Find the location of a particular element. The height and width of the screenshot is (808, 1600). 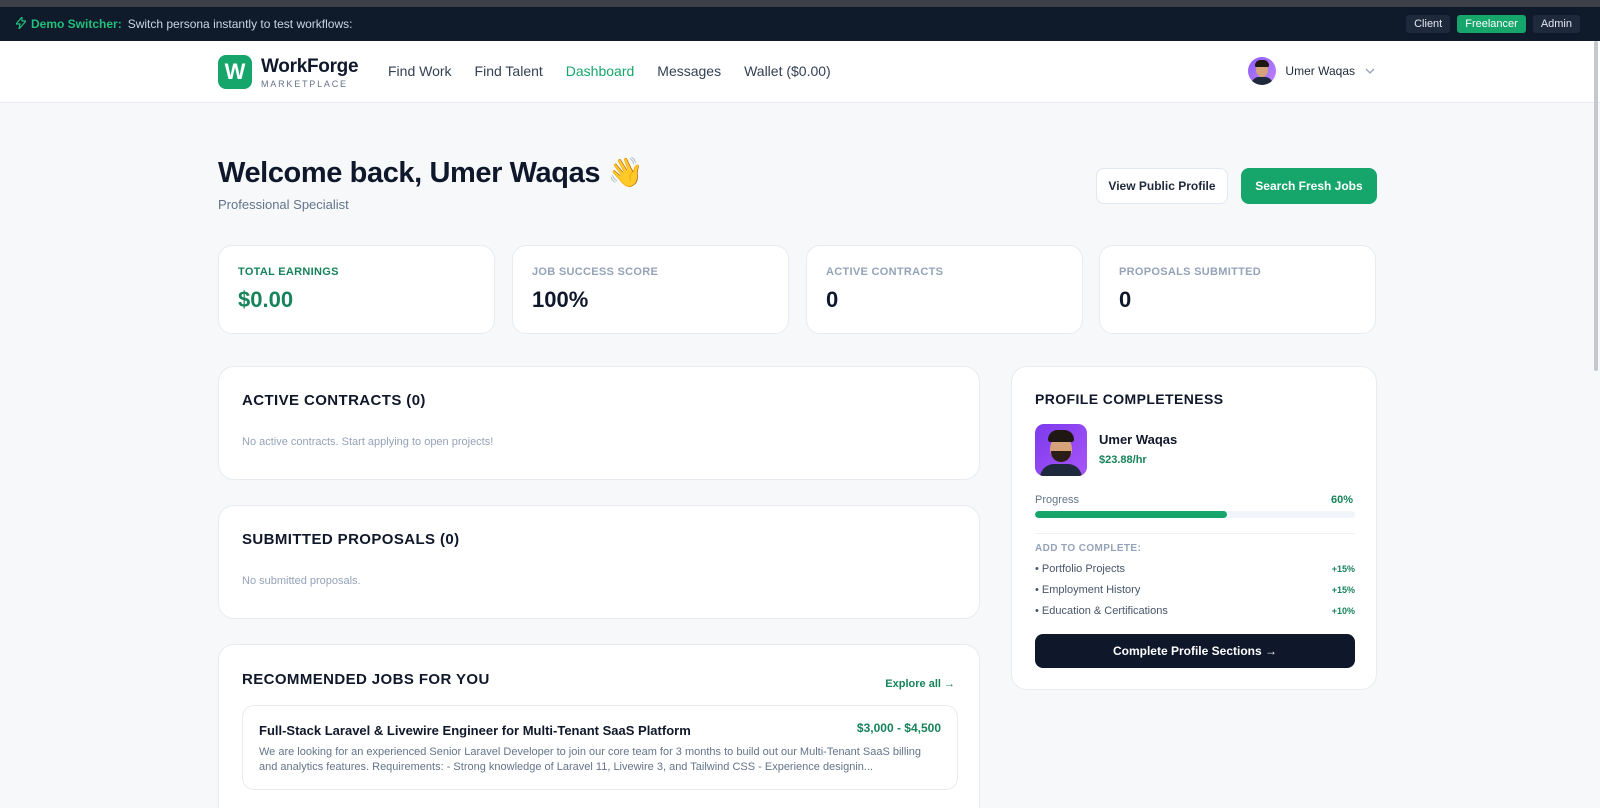

persona-client-button: Client is located at coordinates (1428, 24).